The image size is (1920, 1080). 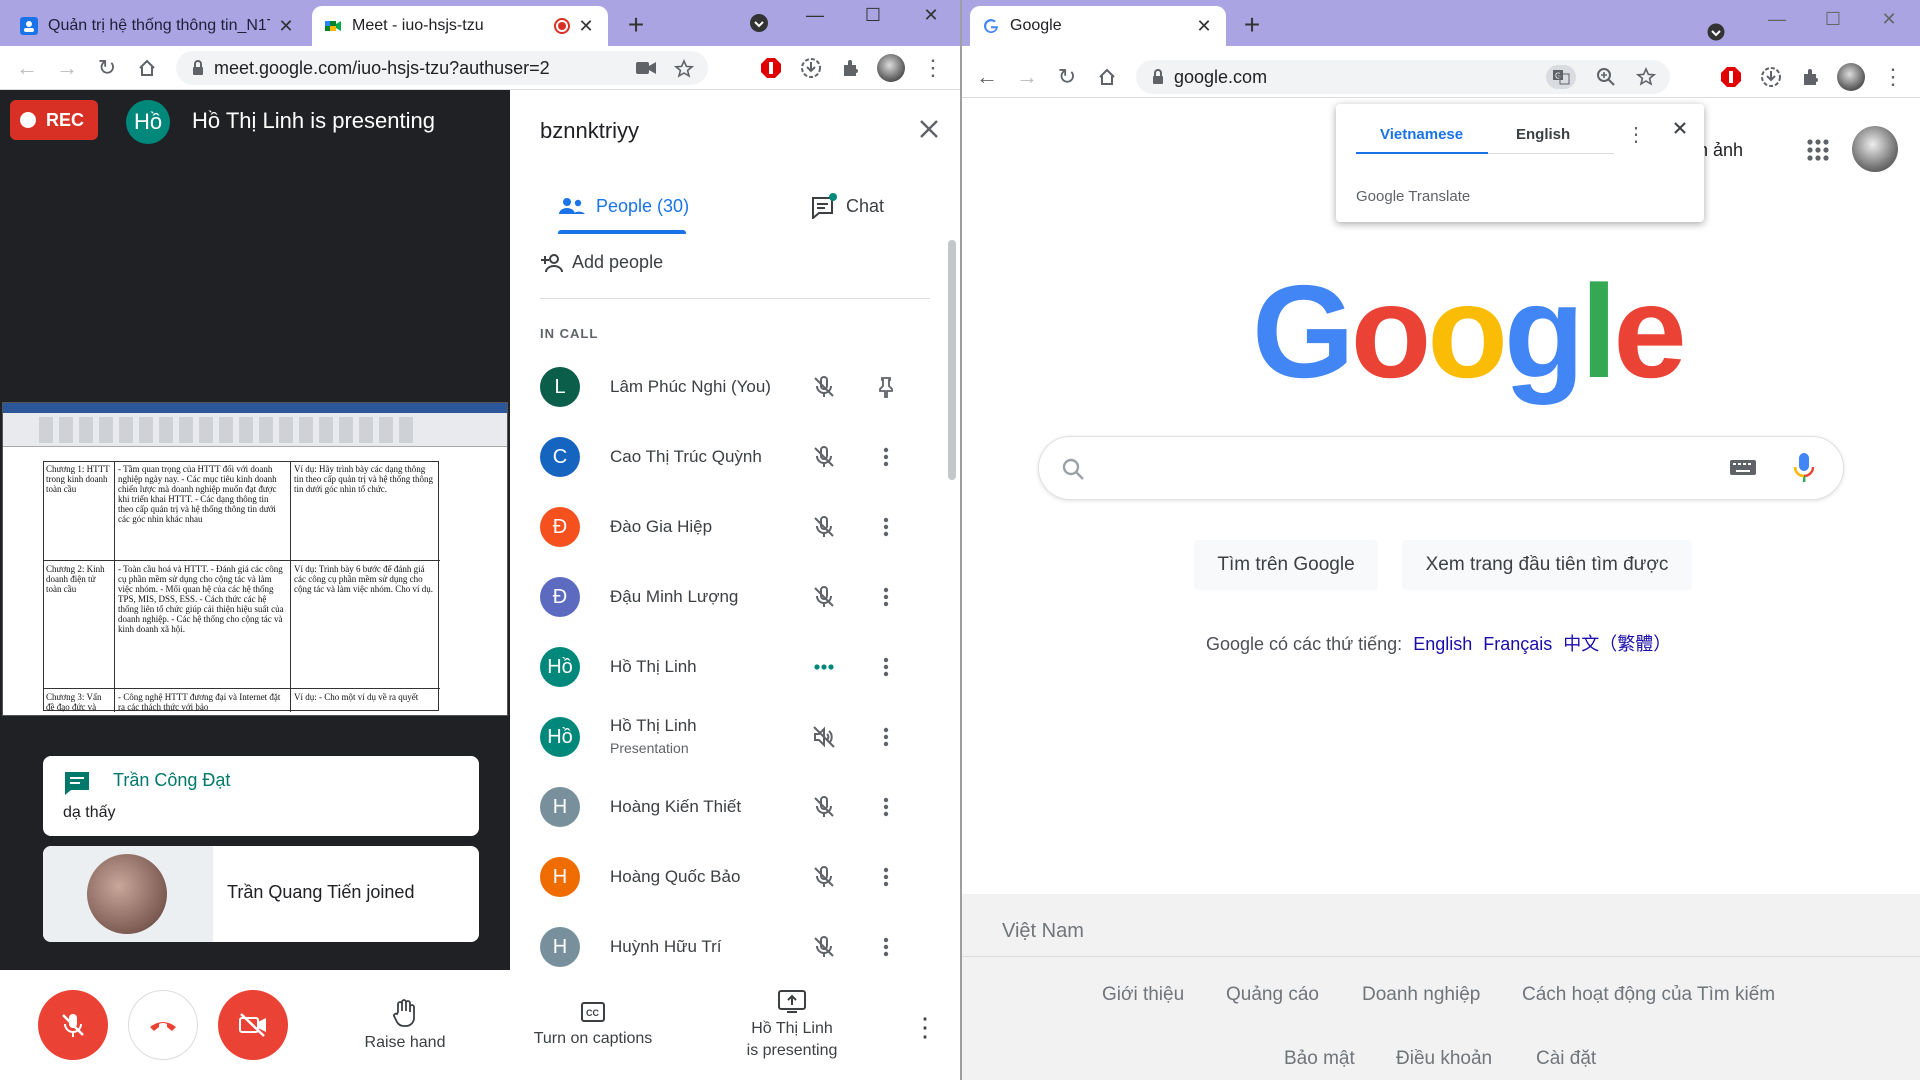 What do you see at coordinates (1617, 644) in the screenshot?
I see `language-link-chinese: 中文（繁體）` at bounding box center [1617, 644].